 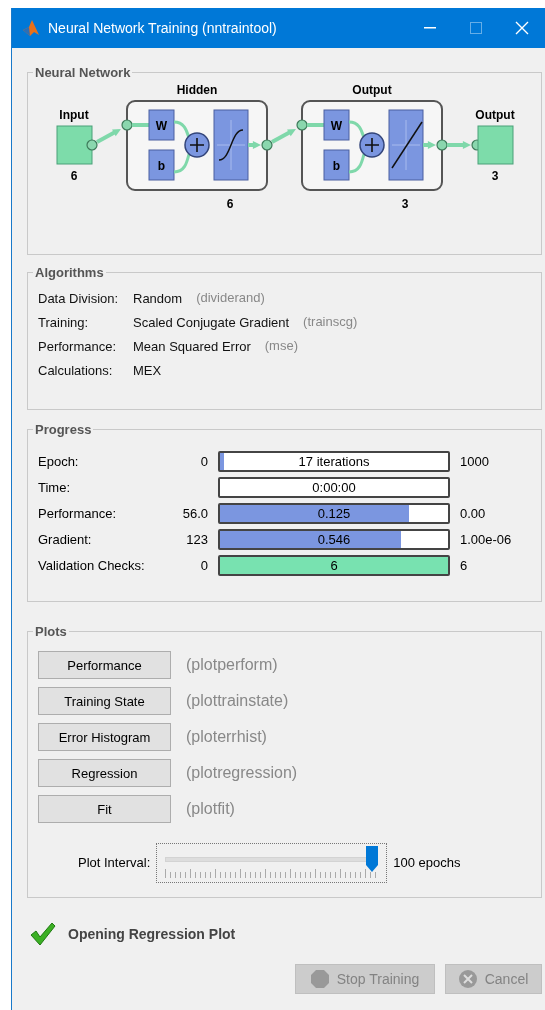 What do you see at coordinates (226, 737) in the screenshot?
I see `function-name: (ploterrhist)` at bounding box center [226, 737].